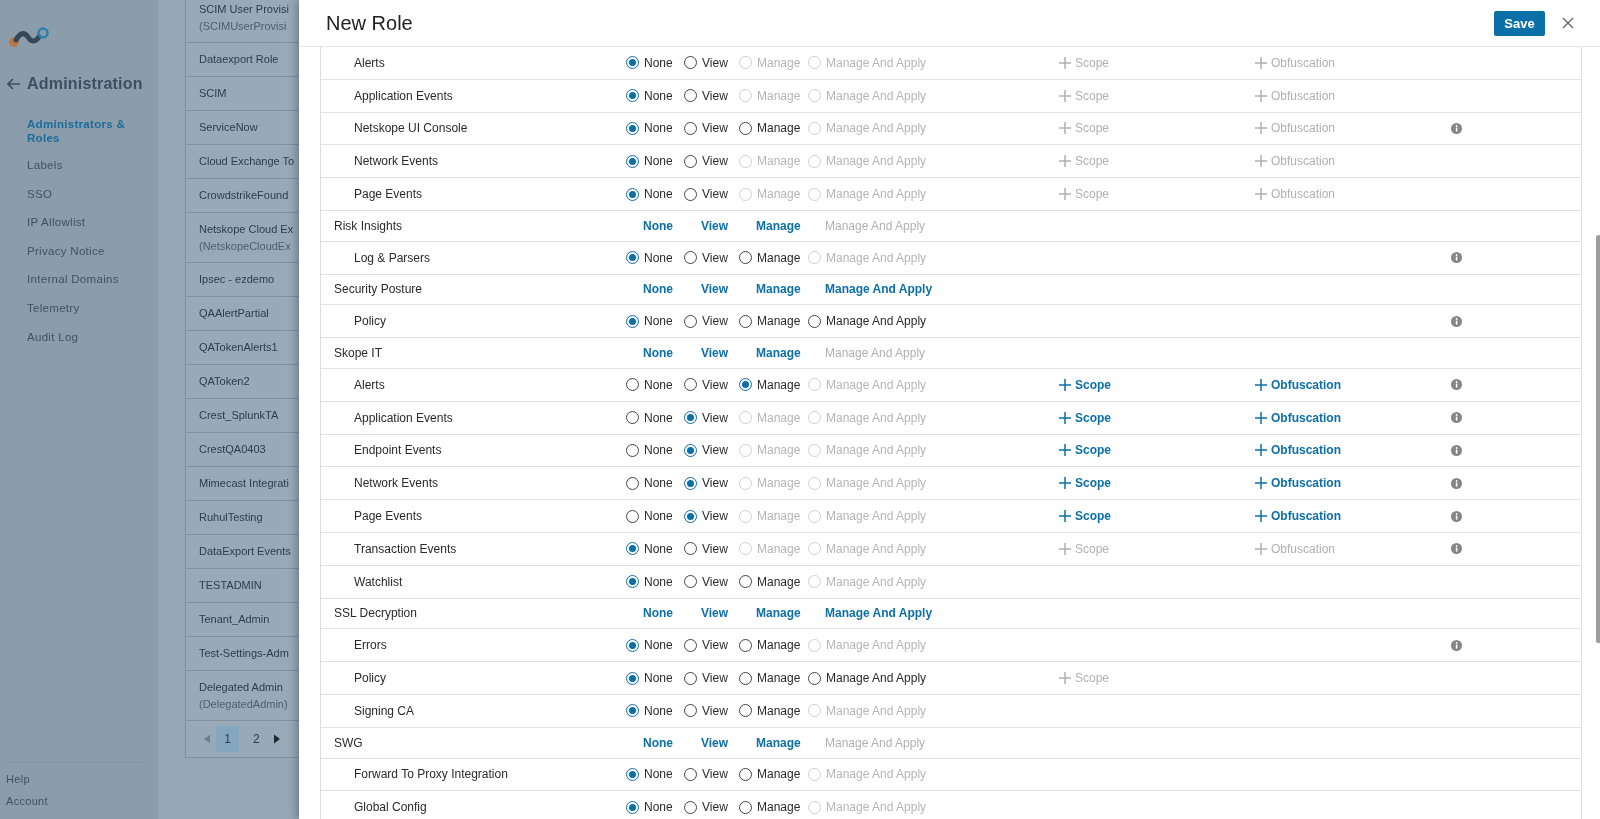 This screenshot has width=1600, height=819. What do you see at coordinates (242, 620) in the screenshot?
I see `role-list-item: Tenant_Admin` at bounding box center [242, 620].